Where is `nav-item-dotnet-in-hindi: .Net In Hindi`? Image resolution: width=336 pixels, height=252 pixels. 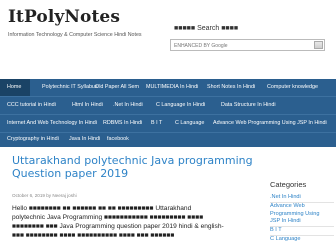
nav-item-dotnet-in-hindi: .Net In Hindi is located at coordinates (128, 105).